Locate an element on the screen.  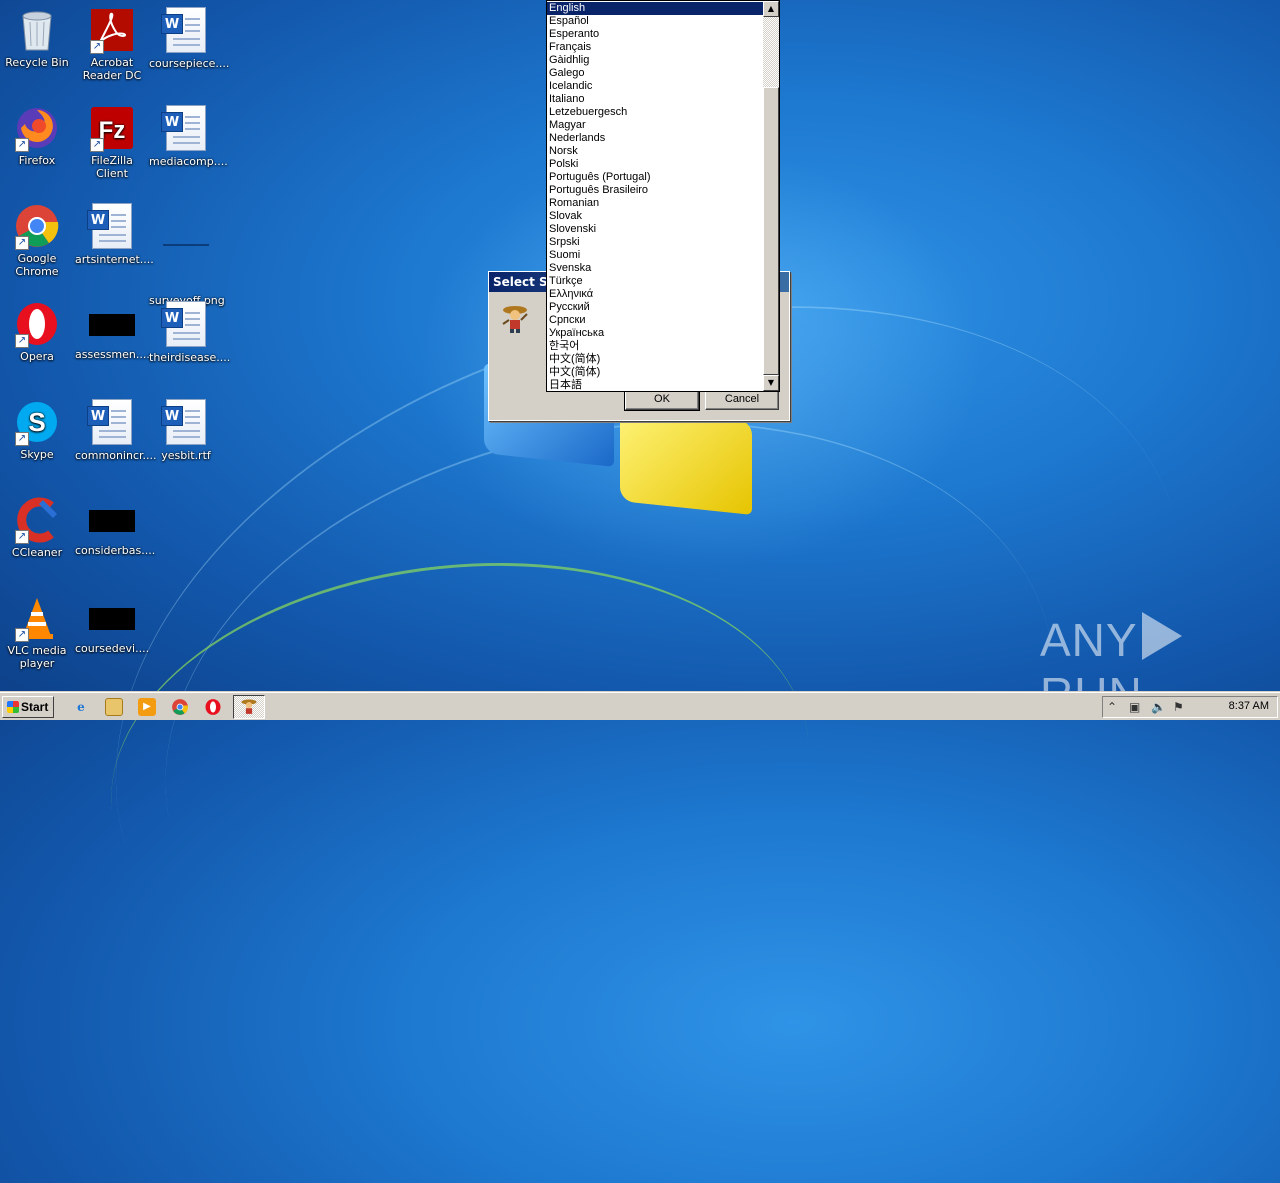
language-option: Esperanto is located at coordinates (655, 34).